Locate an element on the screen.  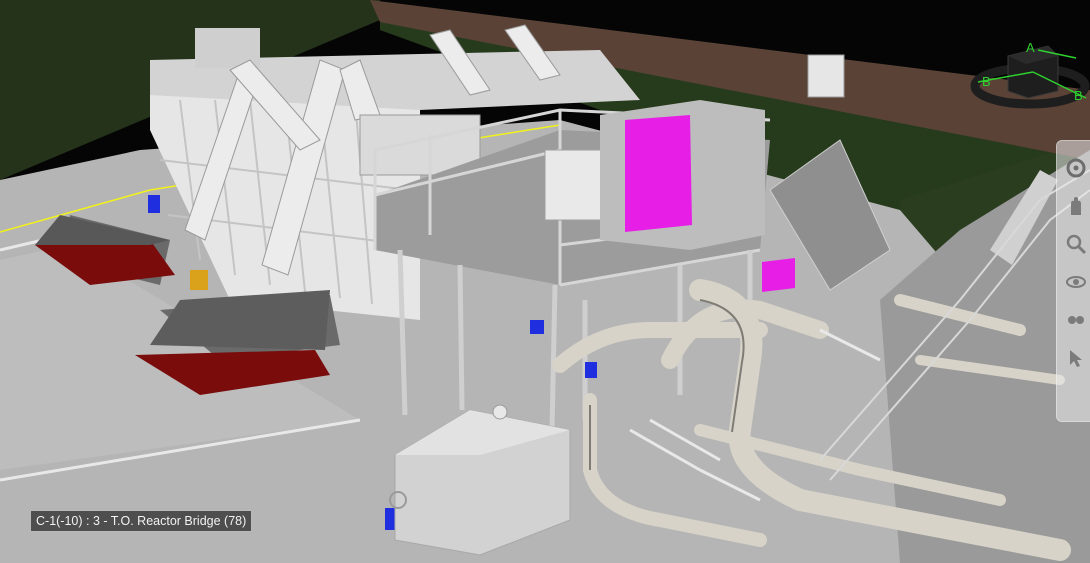
viewcube-label-b-left: B is located at coordinates (986, 81).